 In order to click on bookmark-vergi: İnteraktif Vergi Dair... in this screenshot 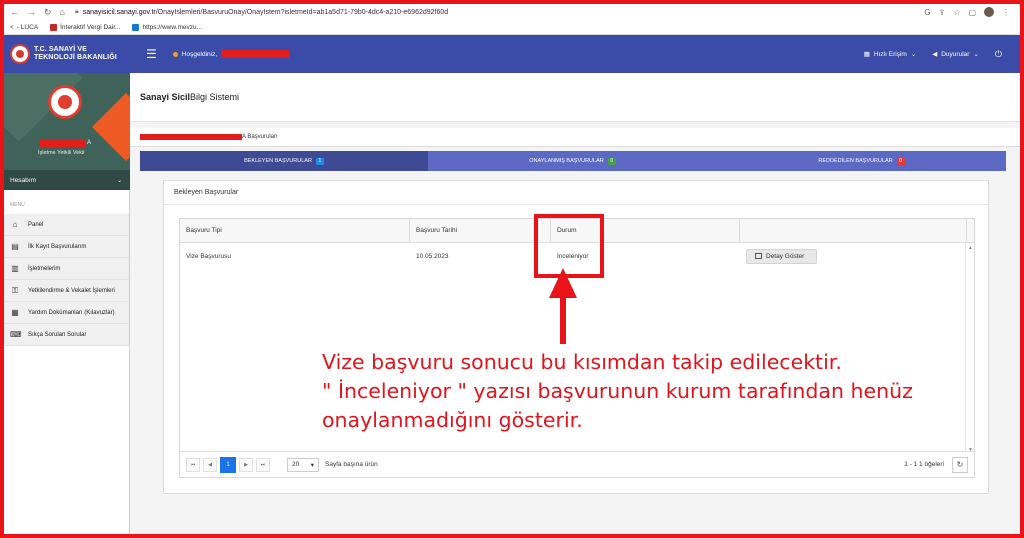, I will do `click(85, 27)`.